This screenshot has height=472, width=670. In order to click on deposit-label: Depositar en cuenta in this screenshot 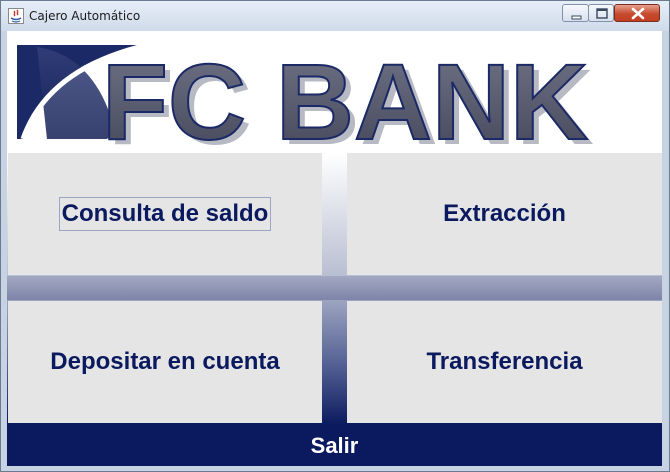, I will do `click(165, 361)`.